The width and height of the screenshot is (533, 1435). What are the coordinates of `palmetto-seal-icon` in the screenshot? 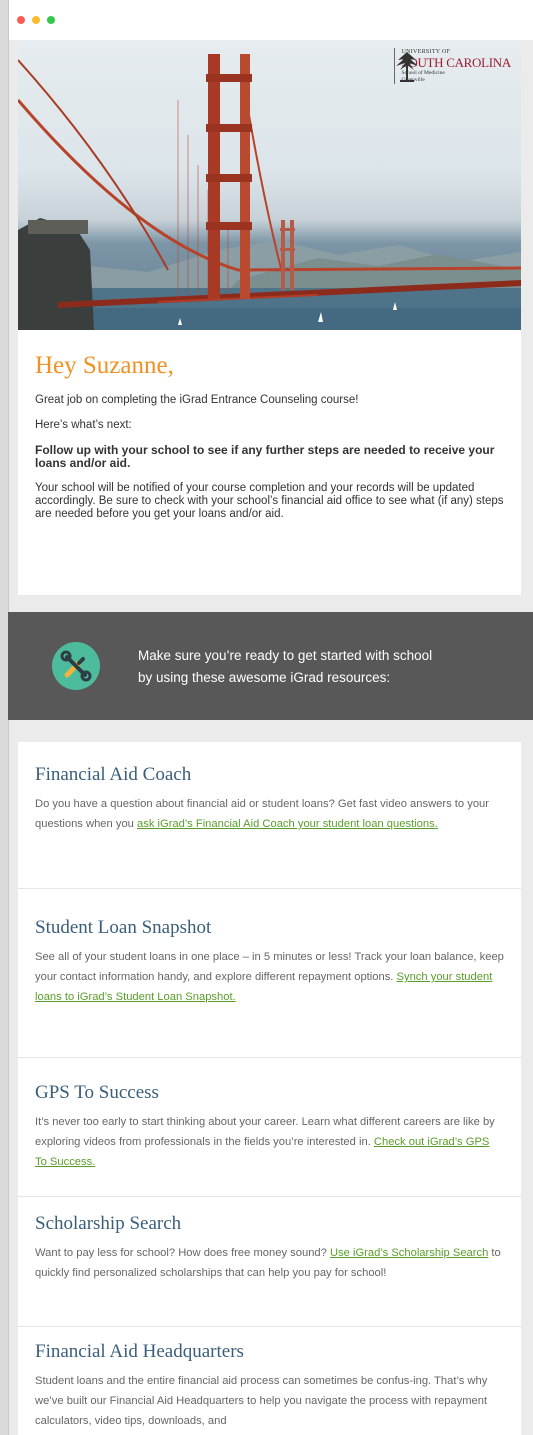 It's located at (407, 67).